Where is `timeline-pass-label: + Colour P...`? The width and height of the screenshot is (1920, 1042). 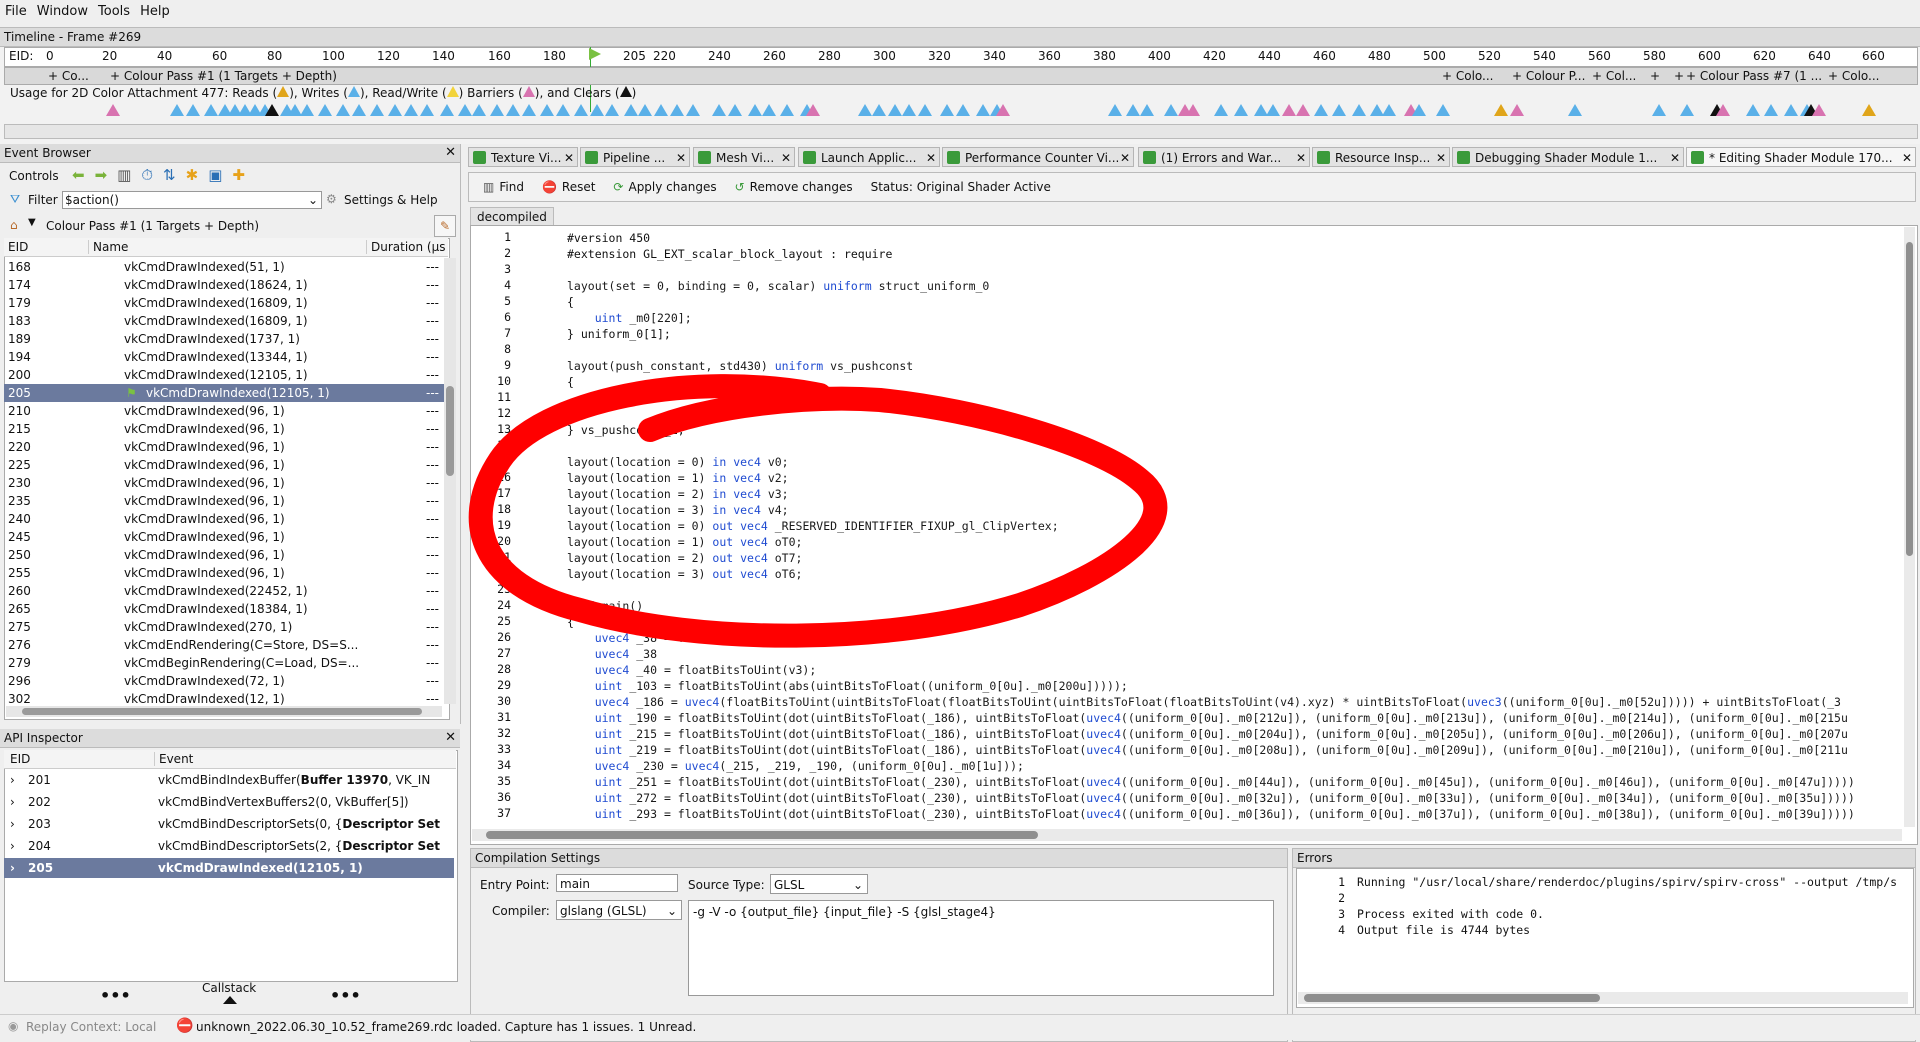 timeline-pass-label: + Colour P... is located at coordinates (1548, 76).